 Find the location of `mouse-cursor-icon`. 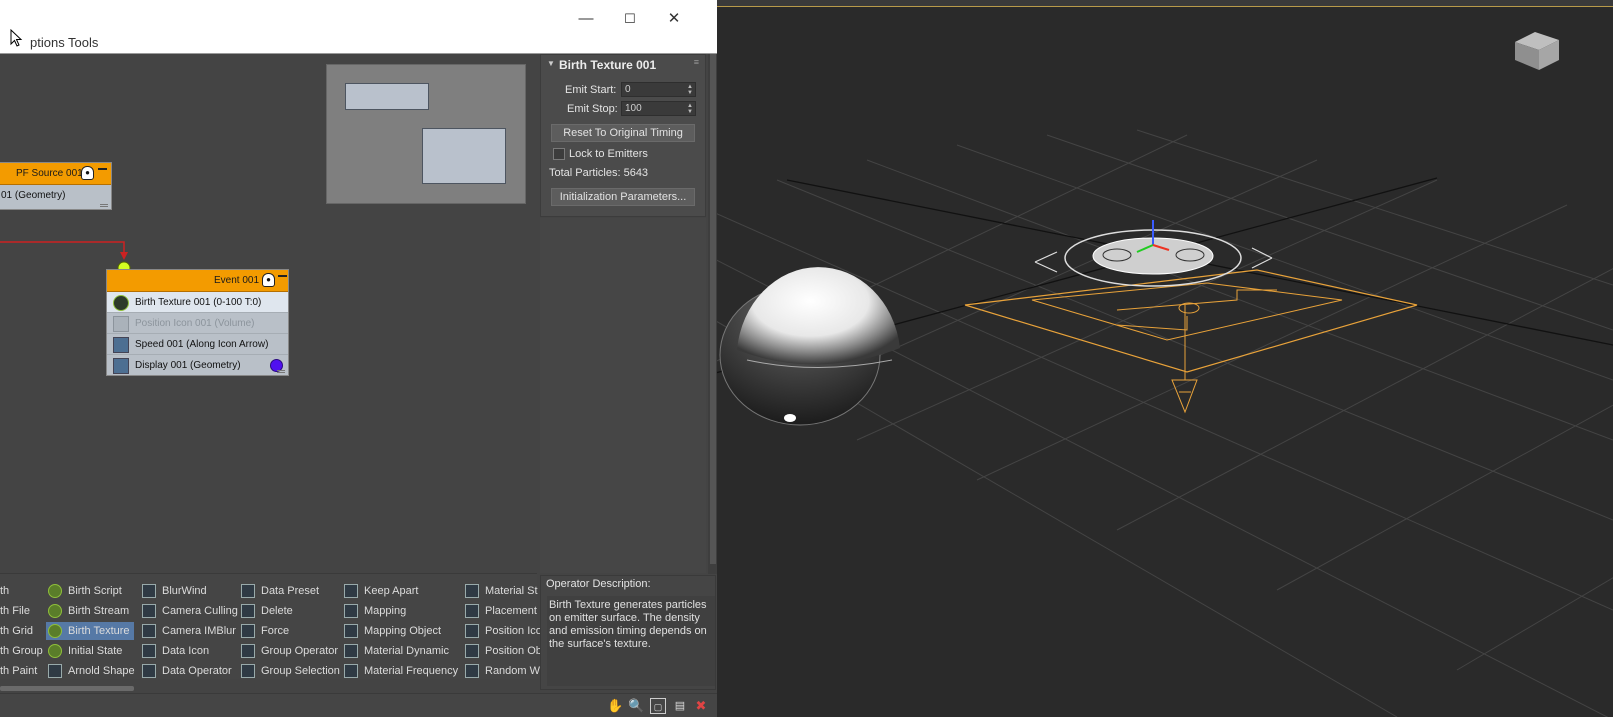

mouse-cursor-icon is located at coordinates (16, 38).